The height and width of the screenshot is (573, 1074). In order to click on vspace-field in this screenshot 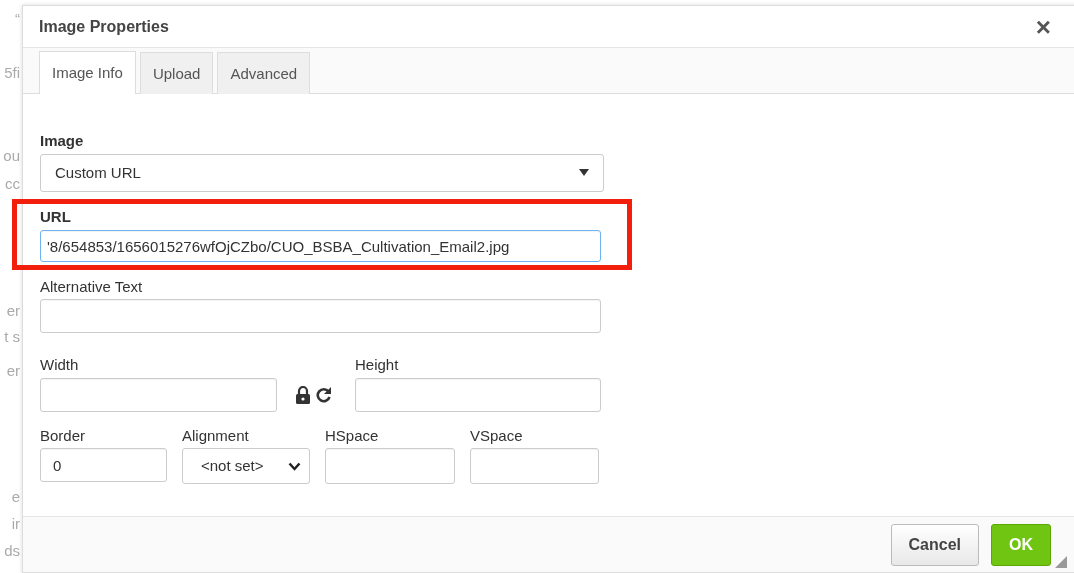, I will do `click(534, 466)`.